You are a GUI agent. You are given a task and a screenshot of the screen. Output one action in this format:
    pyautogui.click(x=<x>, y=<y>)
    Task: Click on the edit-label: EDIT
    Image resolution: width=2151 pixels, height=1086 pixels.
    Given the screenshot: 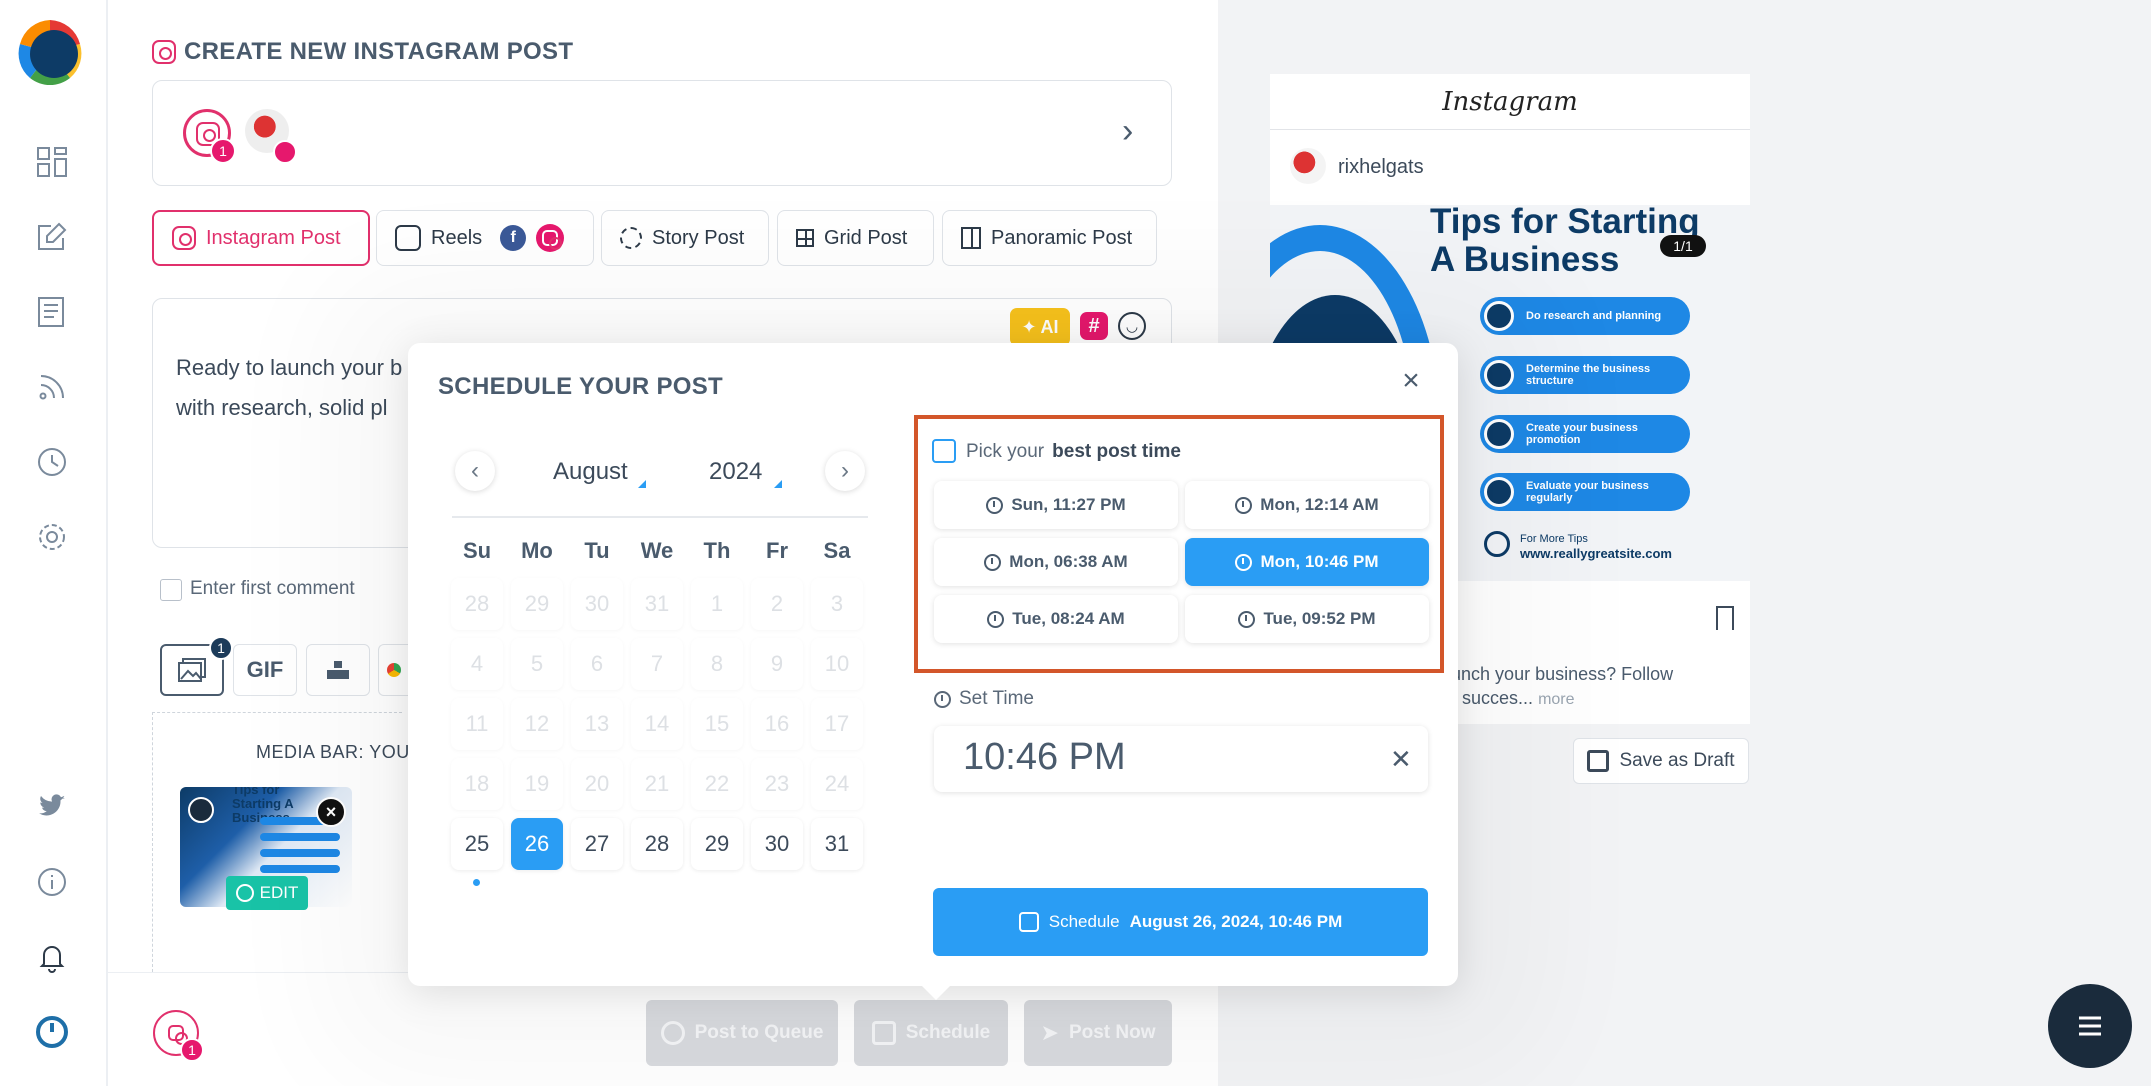 What is the action you would take?
    pyautogui.click(x=279, y=892)
    